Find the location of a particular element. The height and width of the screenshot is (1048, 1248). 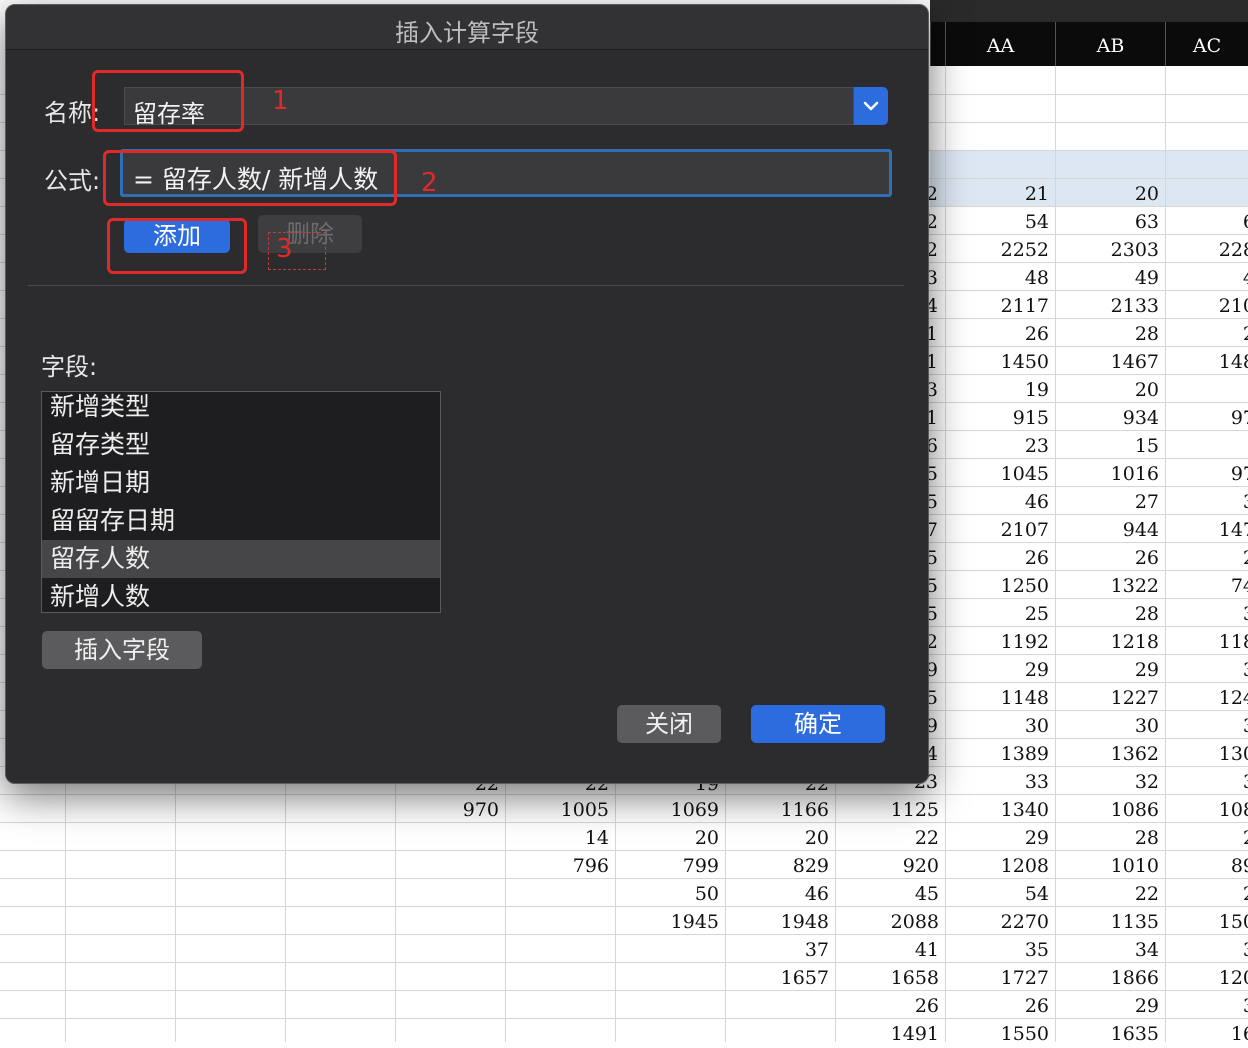

cell: 37 is located at coordinates (777, 950).